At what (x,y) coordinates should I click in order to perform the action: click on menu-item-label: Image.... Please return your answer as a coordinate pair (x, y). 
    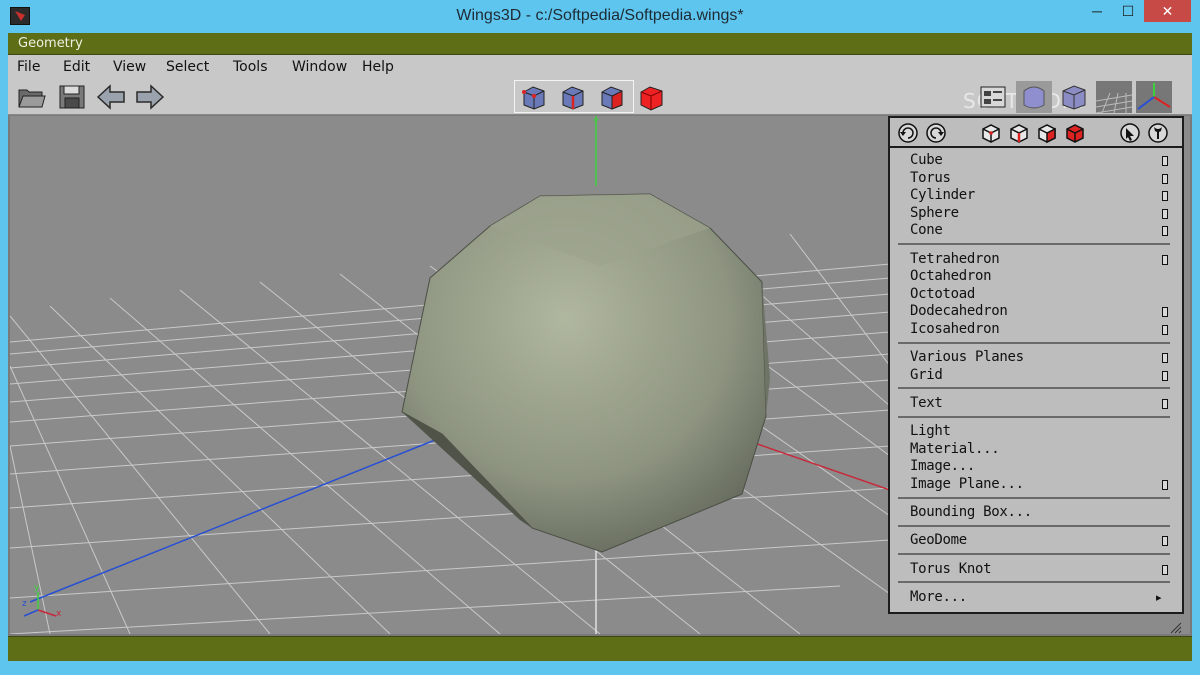
    Looking at the image, I should click on (943, 466).